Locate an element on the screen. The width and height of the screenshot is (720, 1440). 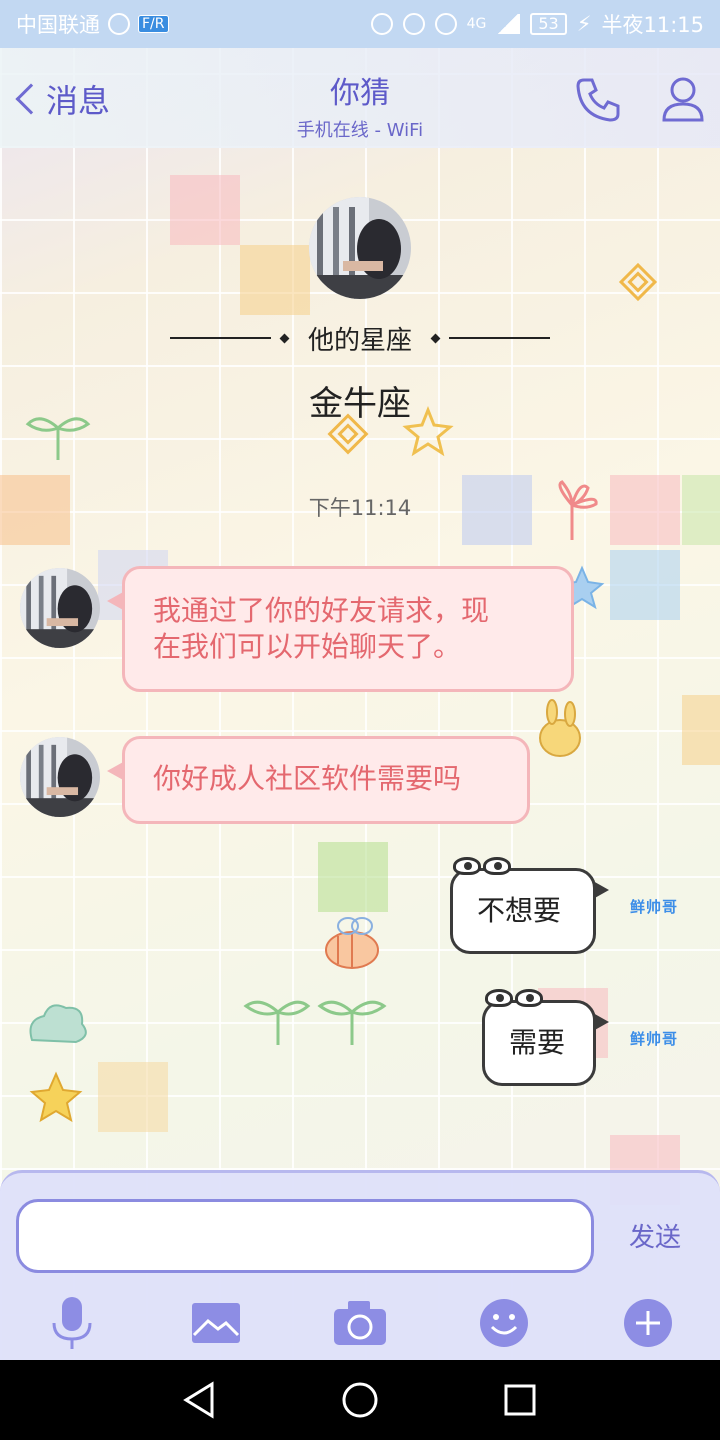
outgoing-message-bubble: 不想要 is located at coordinates (529, 905).